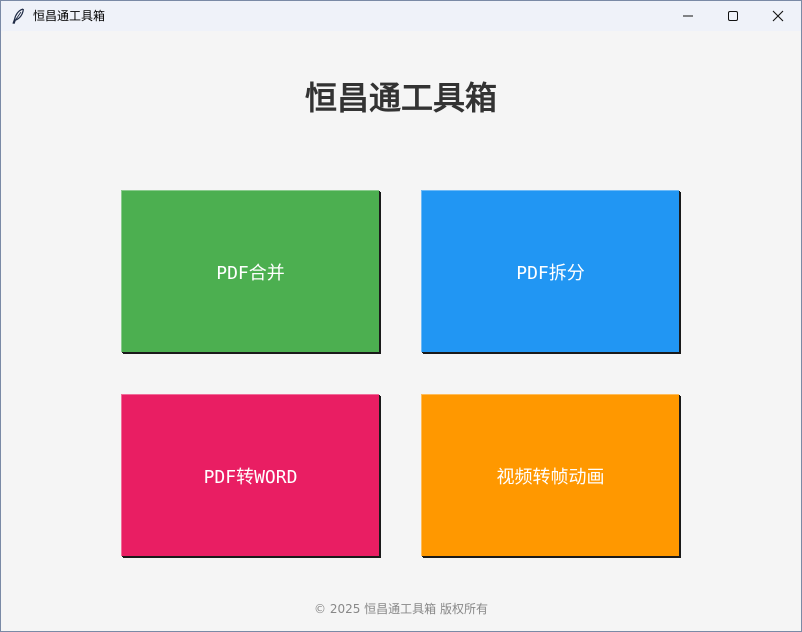  I want to click on title-bar: 恒昌通工具箱, so click(401, 16).